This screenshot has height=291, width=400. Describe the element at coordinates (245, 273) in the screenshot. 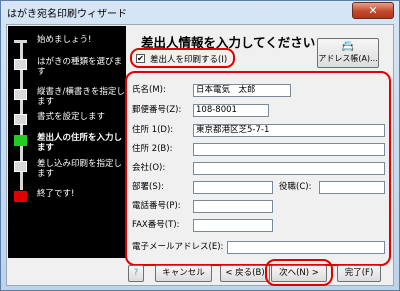

I see `back-button: < 戻る(B)` at that location.